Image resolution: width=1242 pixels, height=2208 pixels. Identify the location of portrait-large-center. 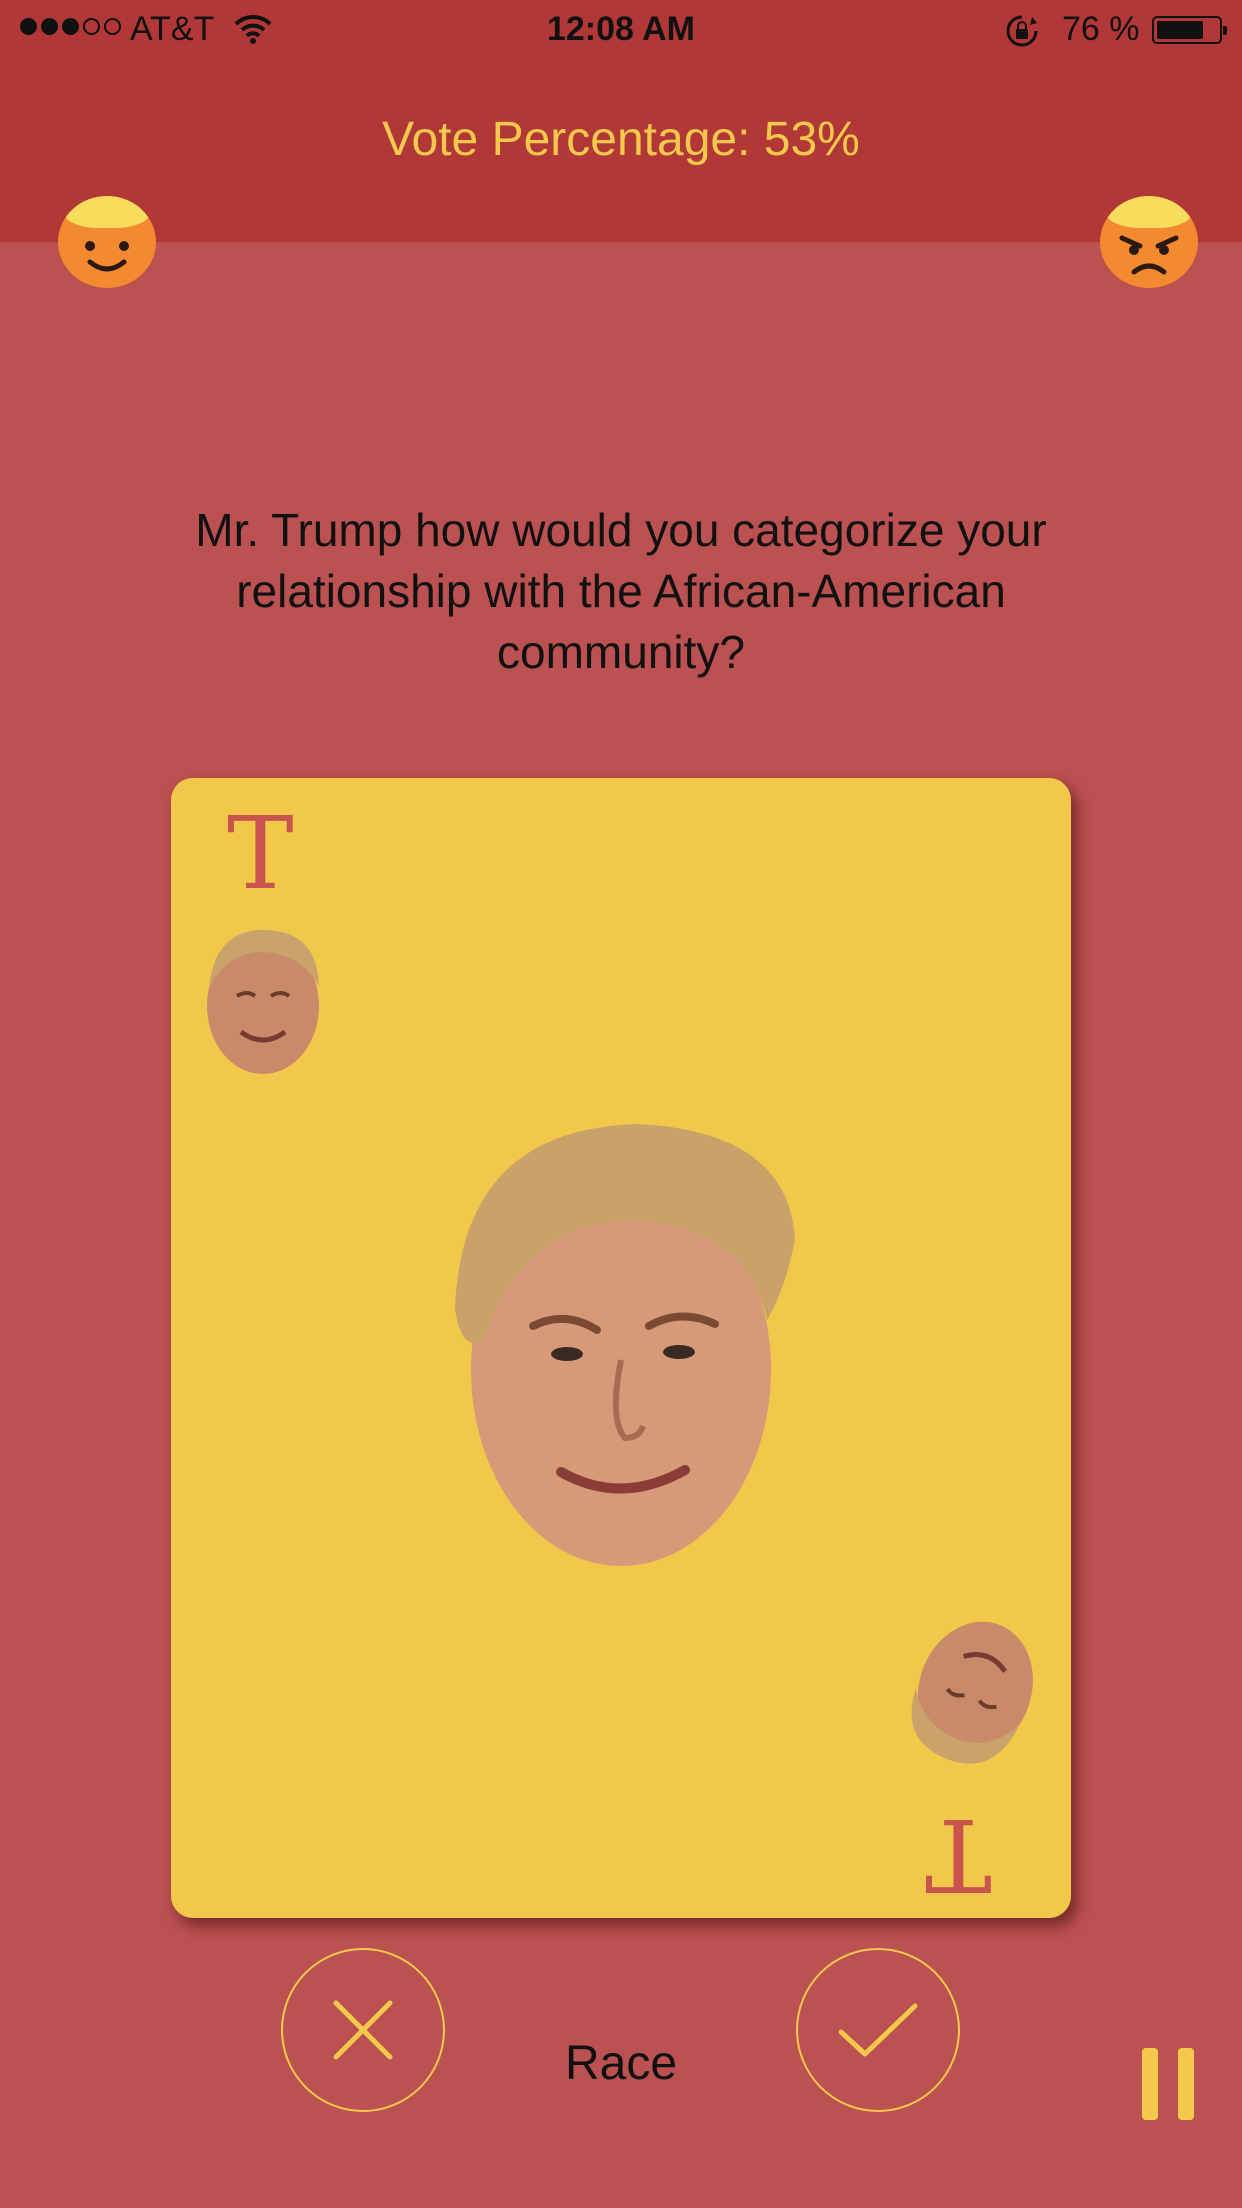
(625, 1345).